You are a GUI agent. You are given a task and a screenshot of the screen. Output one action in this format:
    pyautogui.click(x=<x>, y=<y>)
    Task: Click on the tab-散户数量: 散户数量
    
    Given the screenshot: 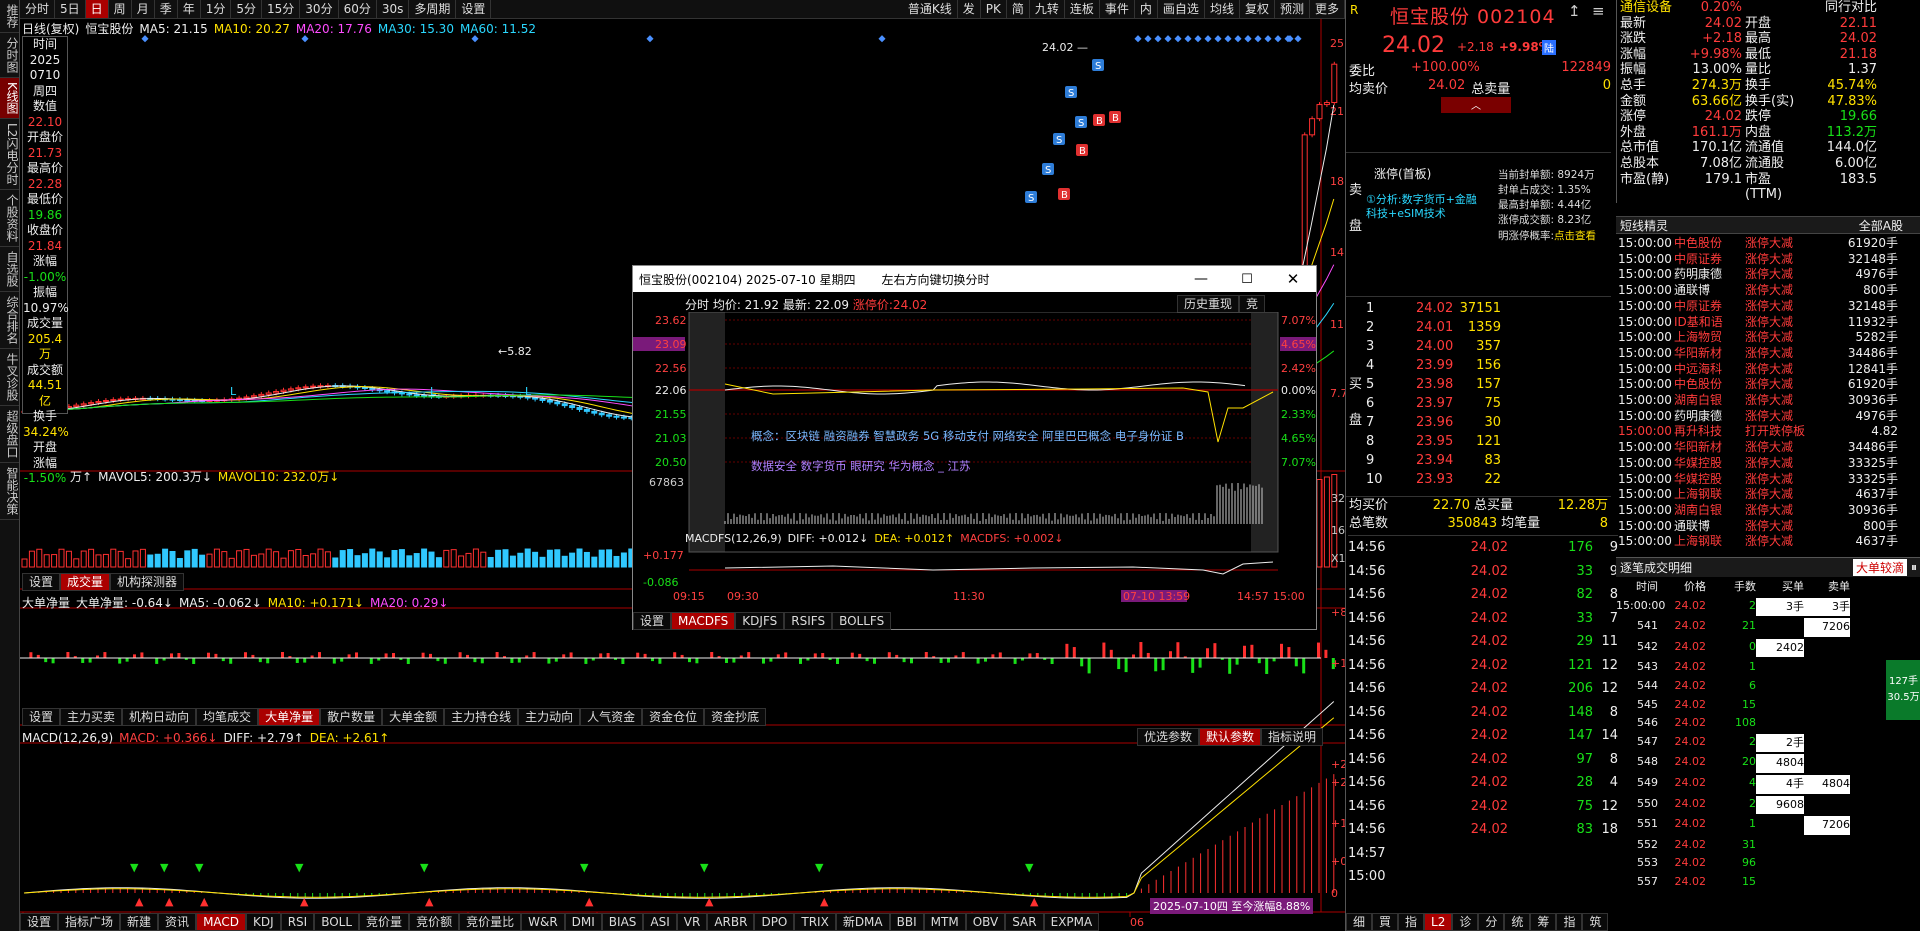 What is the action you would take?
    pyautogui.click(x=351, y=717)
    